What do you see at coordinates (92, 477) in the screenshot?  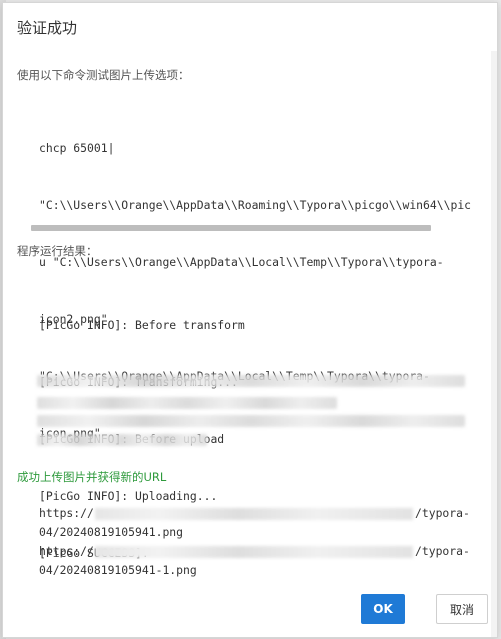 I see `success-label: 成功上传图片并获得新的URL` at bounding box center [92, 477].